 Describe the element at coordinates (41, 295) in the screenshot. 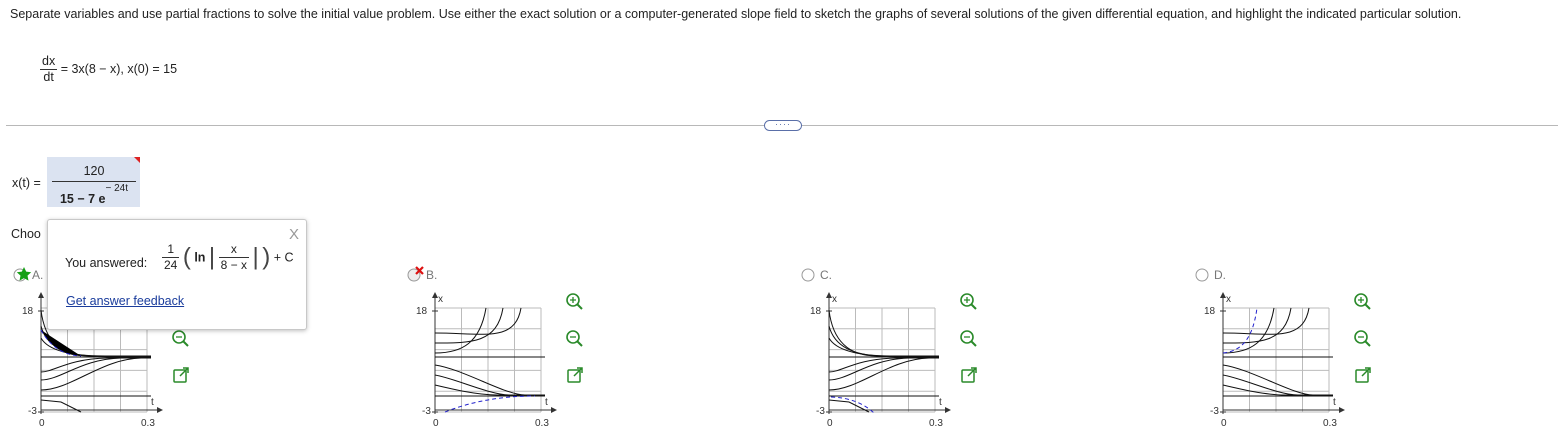

I see `y-axis-arrow` at that location.